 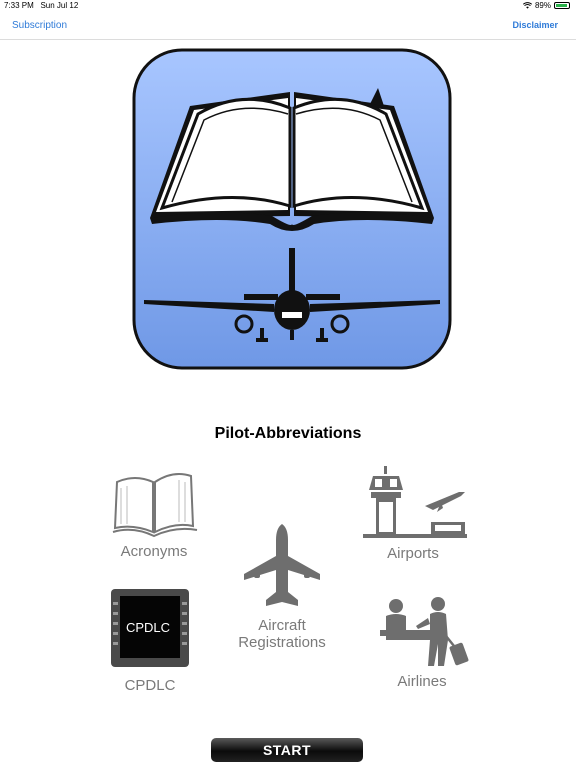 What do you see at coordinates (154, 551) in the screenshot?
I see `acronyms-label: Acronyms` at bounding box center [154, 551].